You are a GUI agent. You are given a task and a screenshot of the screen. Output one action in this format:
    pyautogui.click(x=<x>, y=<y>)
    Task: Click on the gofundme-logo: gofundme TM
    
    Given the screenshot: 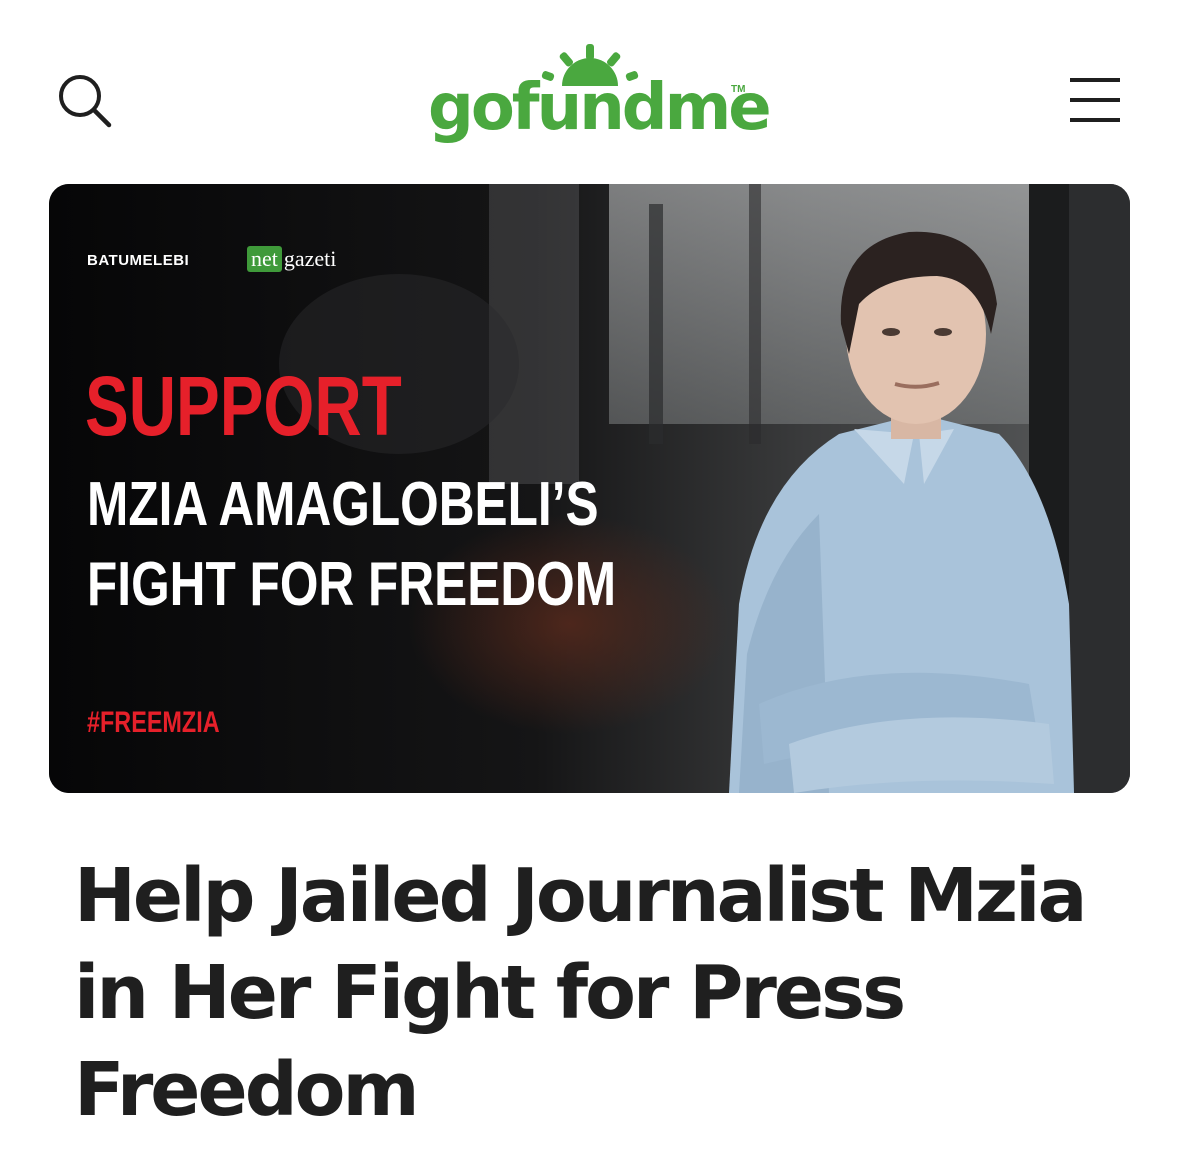 What is the action you would take?
    pyautogui.click(x=600, y=100)
    